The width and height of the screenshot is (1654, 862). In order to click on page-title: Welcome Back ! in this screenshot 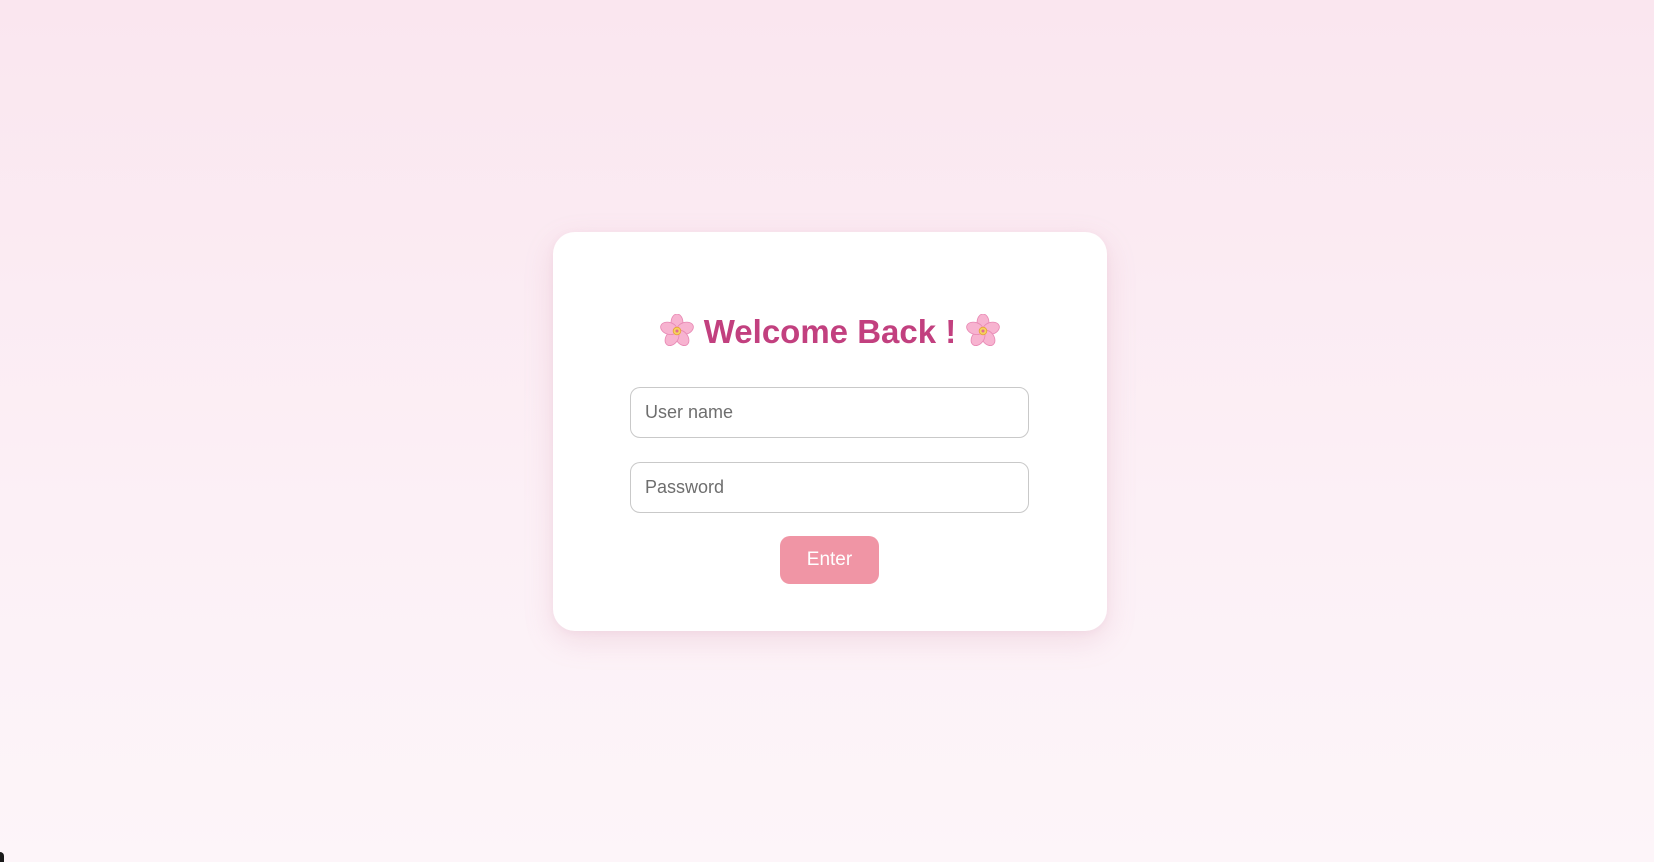, I will do `click(830, 331)`.